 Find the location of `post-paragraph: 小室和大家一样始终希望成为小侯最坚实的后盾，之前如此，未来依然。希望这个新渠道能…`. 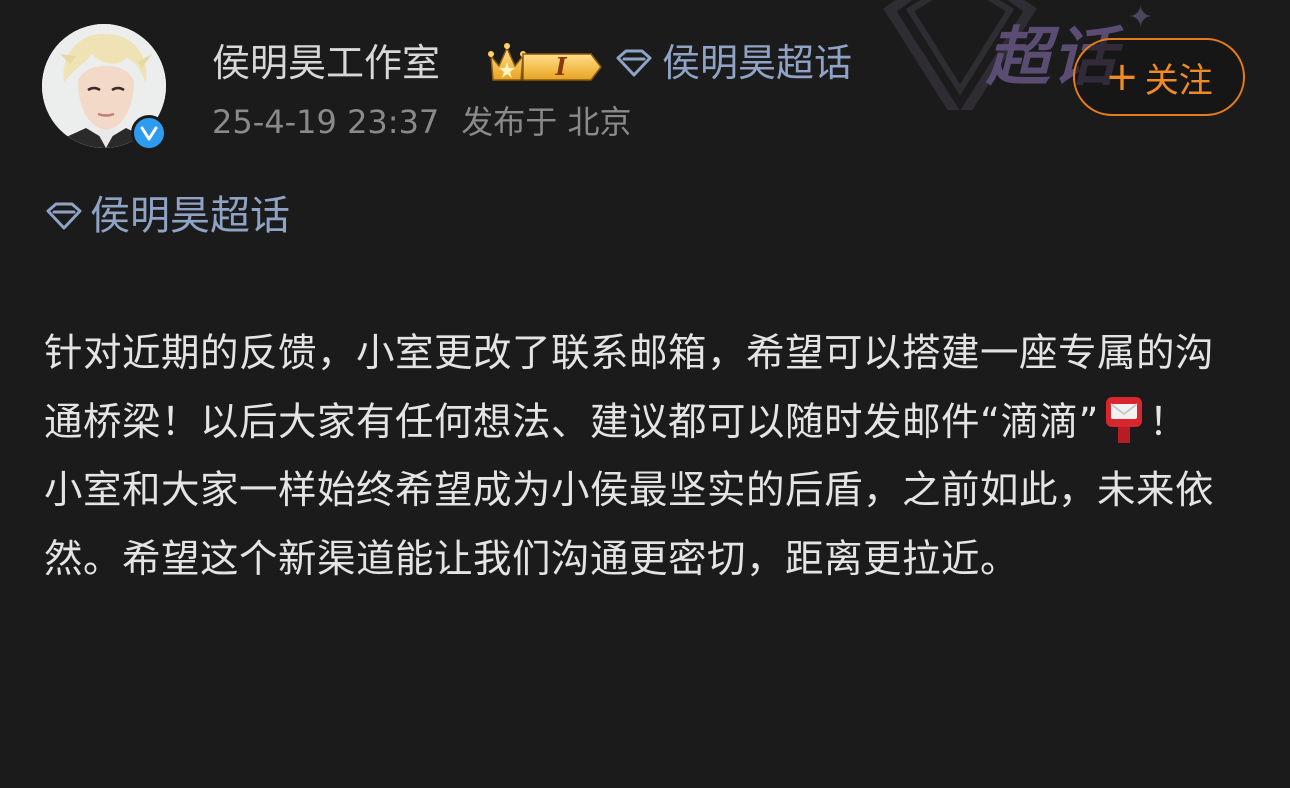

post-paragraph: 小室和大家一样始终希望成为小侯最坚实的后盾，之前如此，未来依然。希望这个新渠道能… is located at coordinates (629, 525).